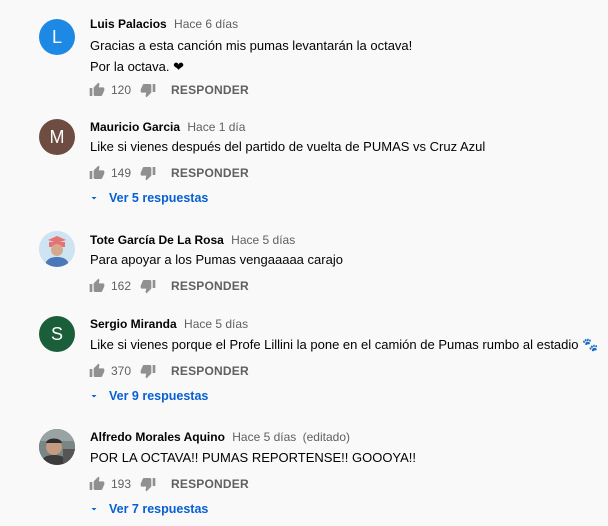 The image size is (608, 526). I want to click on comment-header: Mauricio Garcia Hace 1 día, so click(167, 127).